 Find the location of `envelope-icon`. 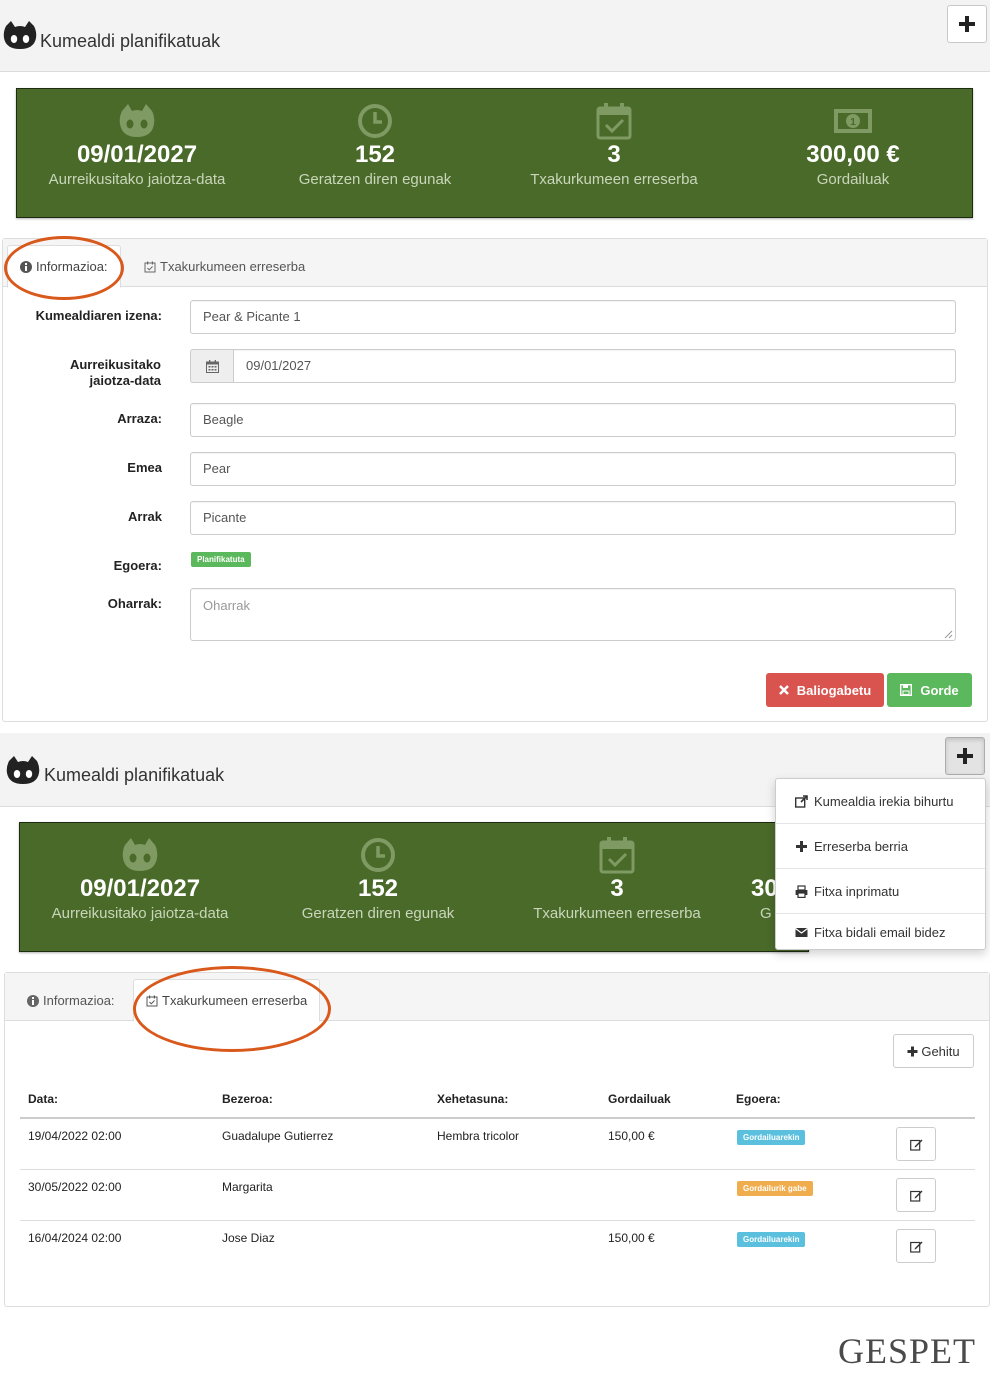

envelope-icon is located at coordinates (801, 932).